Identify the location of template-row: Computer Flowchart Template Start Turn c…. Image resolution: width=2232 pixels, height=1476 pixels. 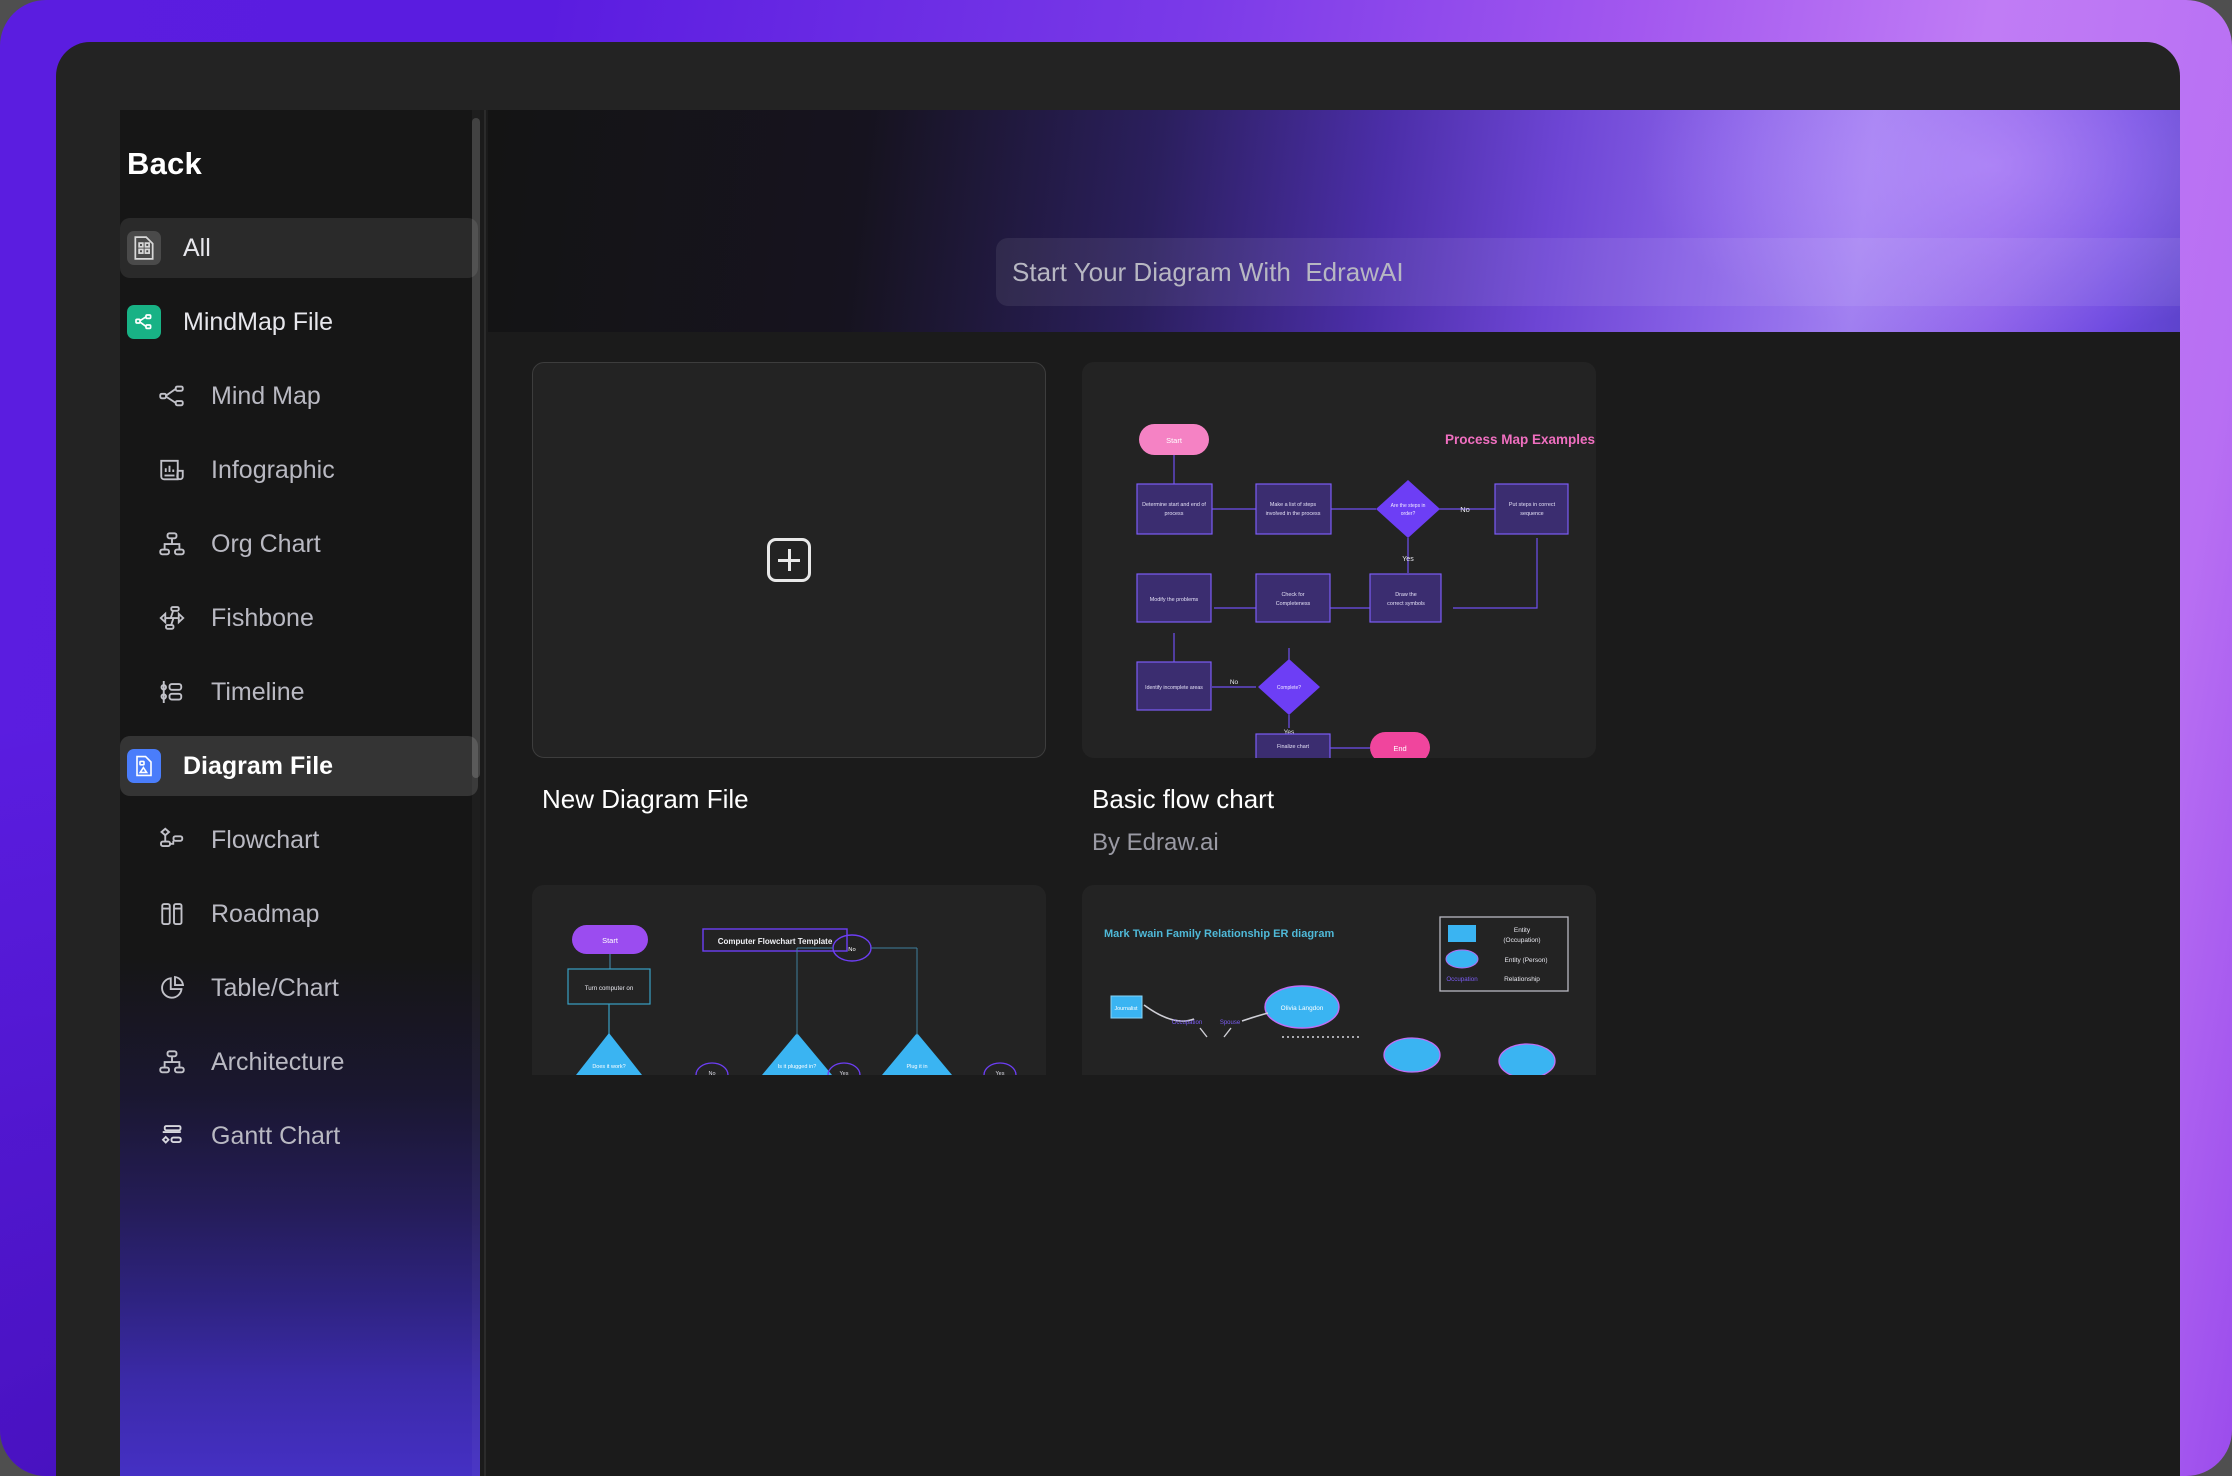
(1356, 980).